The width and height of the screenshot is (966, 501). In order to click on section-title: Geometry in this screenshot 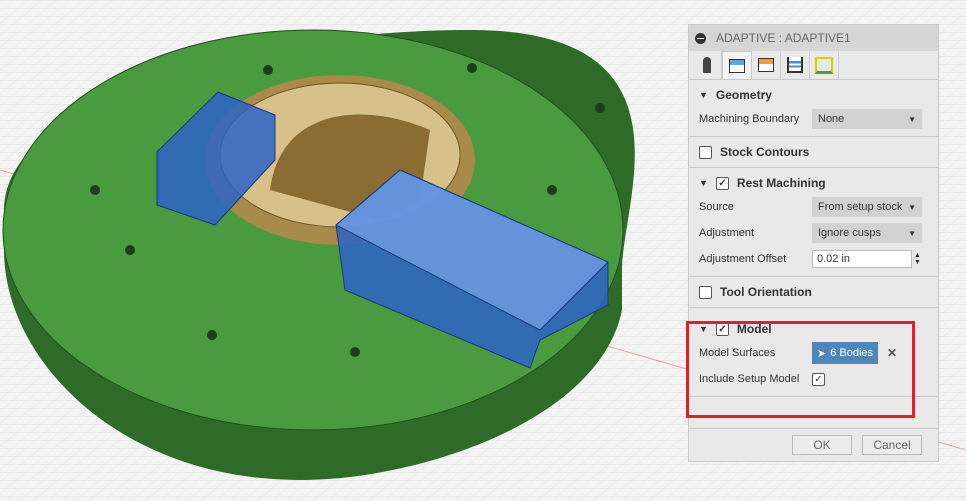, I will do `click(743, 95)`.